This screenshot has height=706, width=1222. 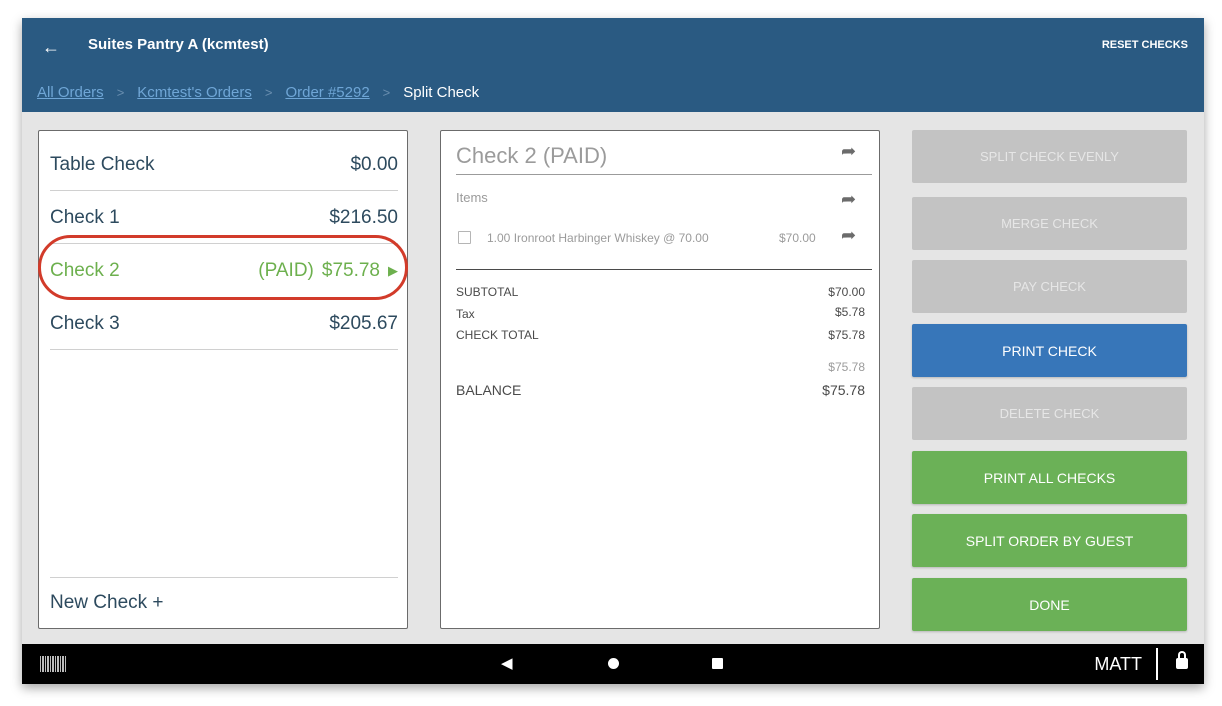 I want to click on breadcrumb-current: Split Check, so click(x=441, y=92).